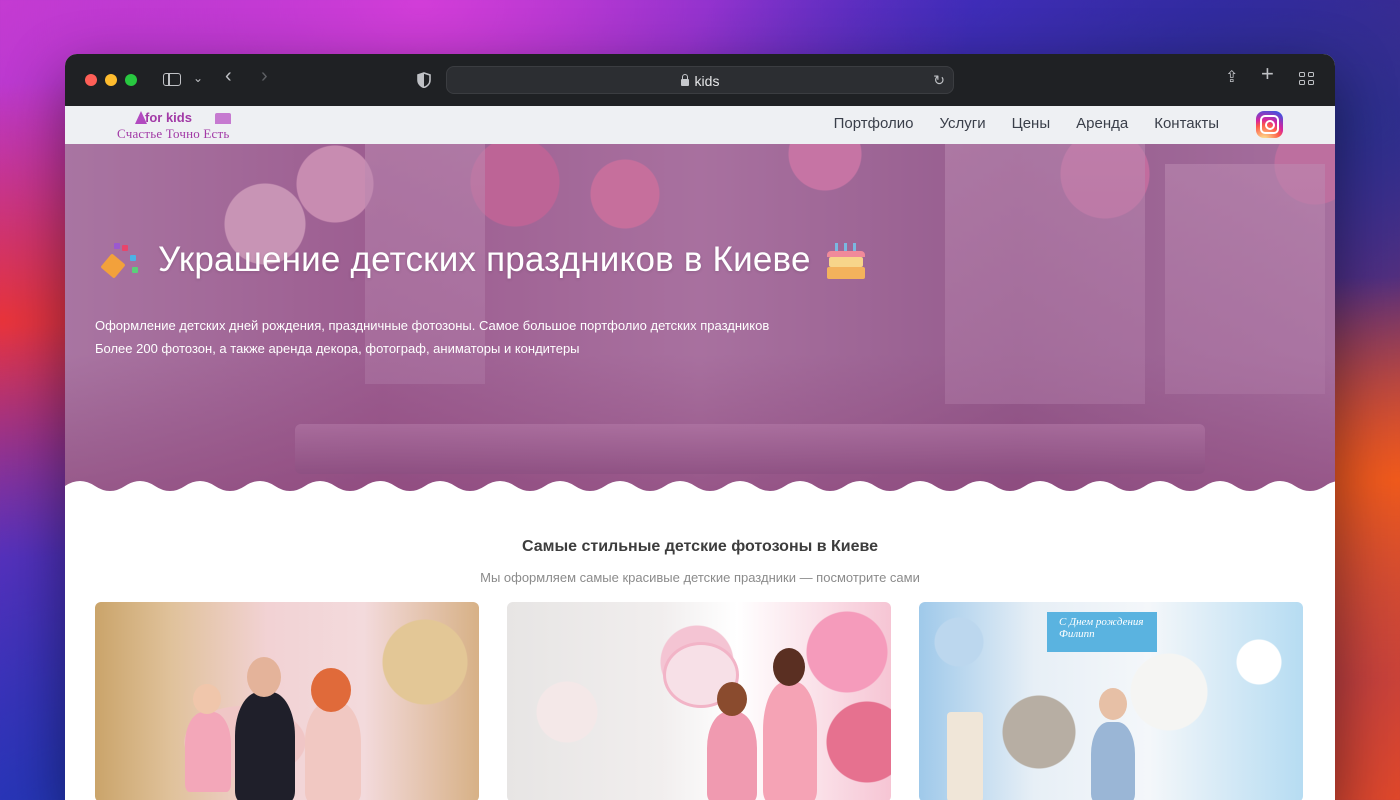 The height and width of the screenshot is (800, 1400). What do you see at coordinates (1307, 79) in the screenshot?
I see `tab-overview-icon` at bounding box center [1307, 79].